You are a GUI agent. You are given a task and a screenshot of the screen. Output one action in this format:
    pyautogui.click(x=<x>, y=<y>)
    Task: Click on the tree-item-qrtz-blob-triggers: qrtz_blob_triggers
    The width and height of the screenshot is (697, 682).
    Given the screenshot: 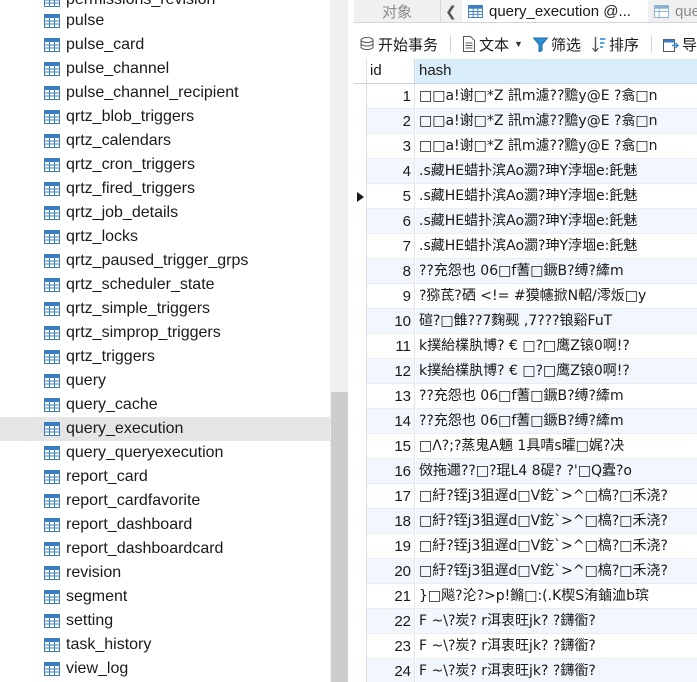 What is the action you would take?
    pyautogui.click(x=165, y=117)
    